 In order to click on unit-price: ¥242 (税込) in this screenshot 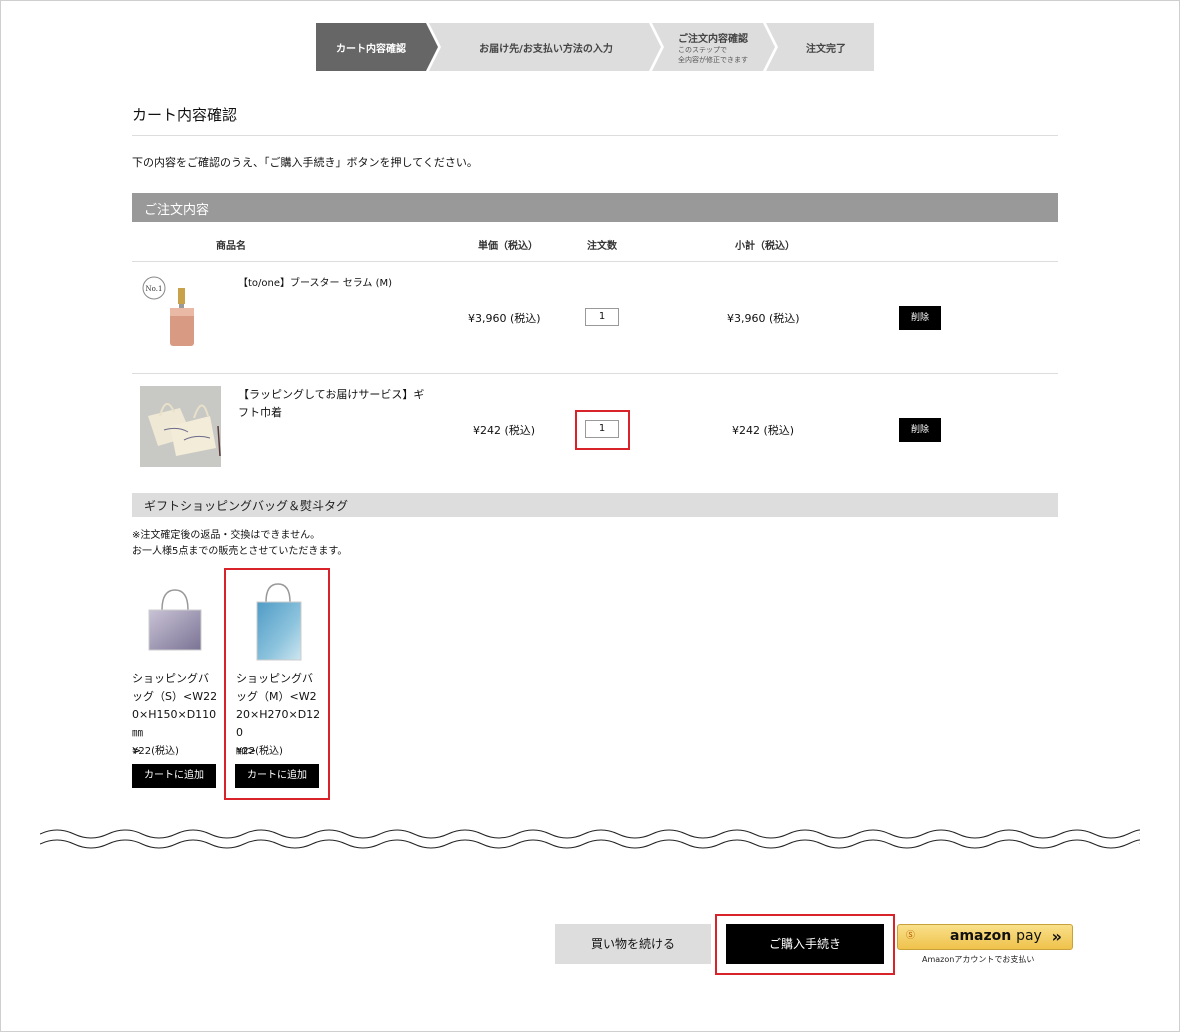, I will do `click(504, 430)`.